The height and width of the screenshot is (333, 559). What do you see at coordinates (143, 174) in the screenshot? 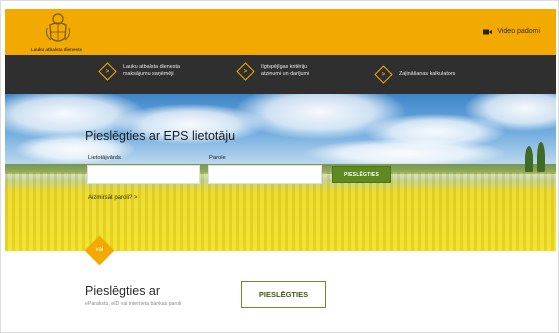
I see `username-input` at bounding box center [143, 174].